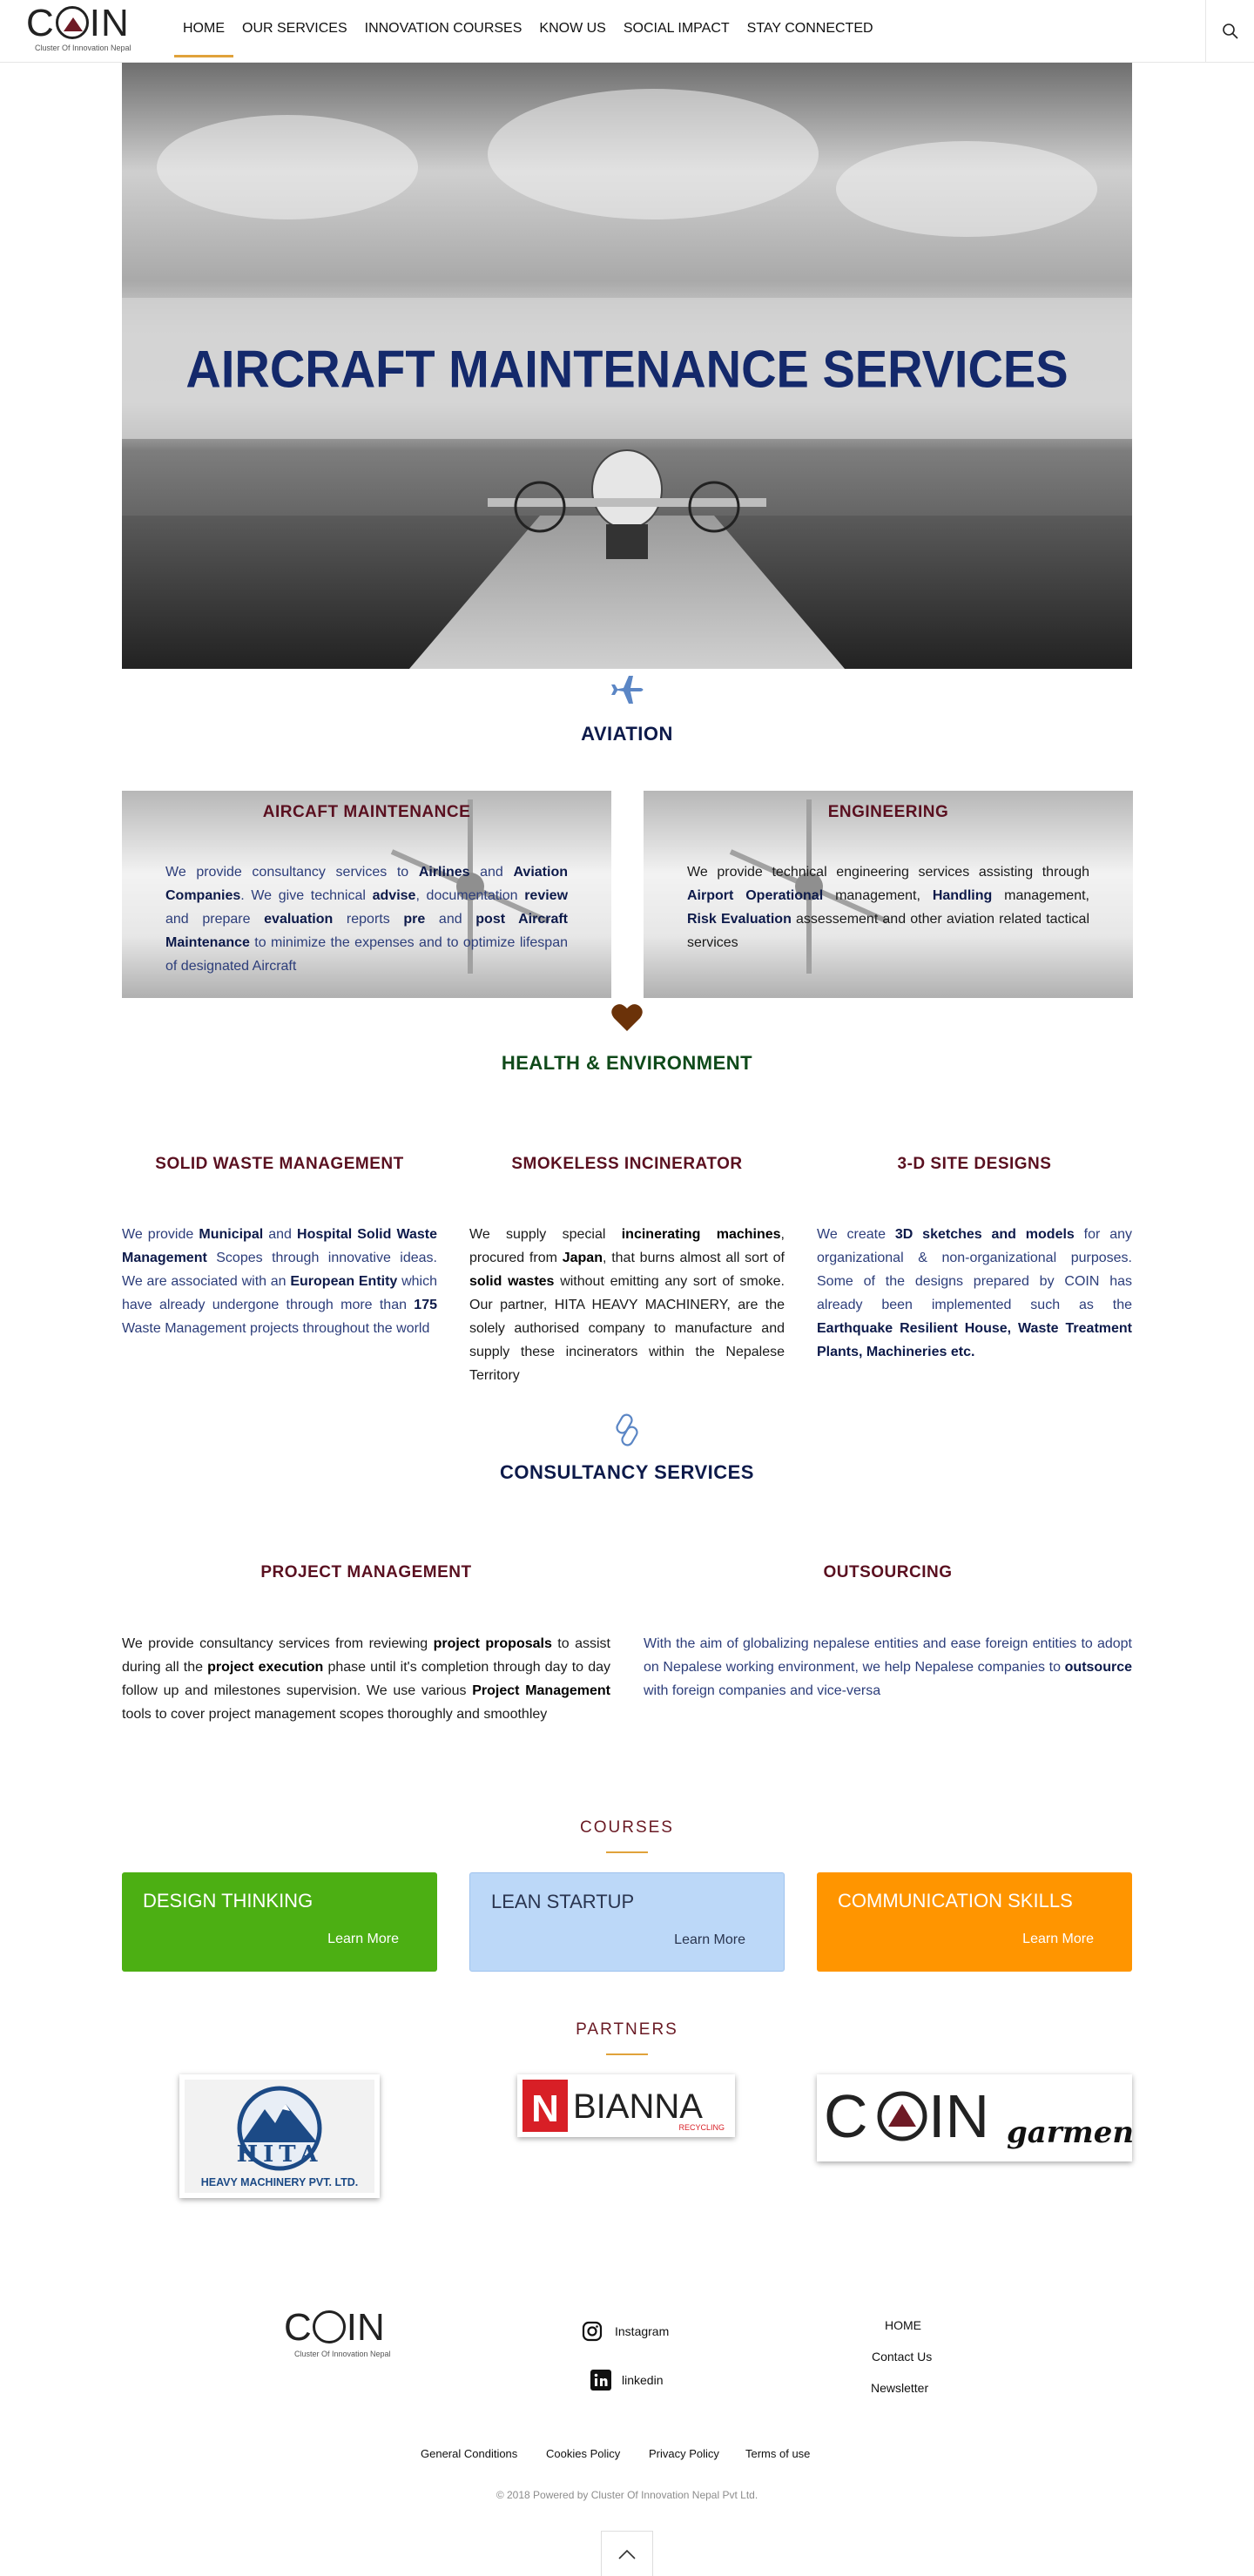  I want to click on section-title-health: HEALTH & ENVIRONMENT, so click(627, 1063).